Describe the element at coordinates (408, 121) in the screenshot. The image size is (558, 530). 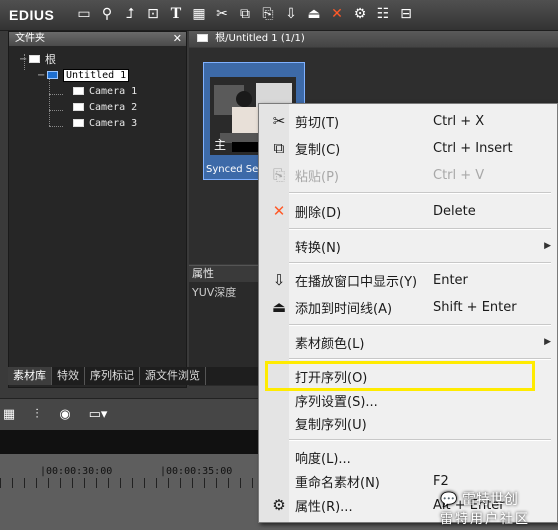
I see `menu-item-cut: ✂ 剪切(T) Ctrl + X` at that location.